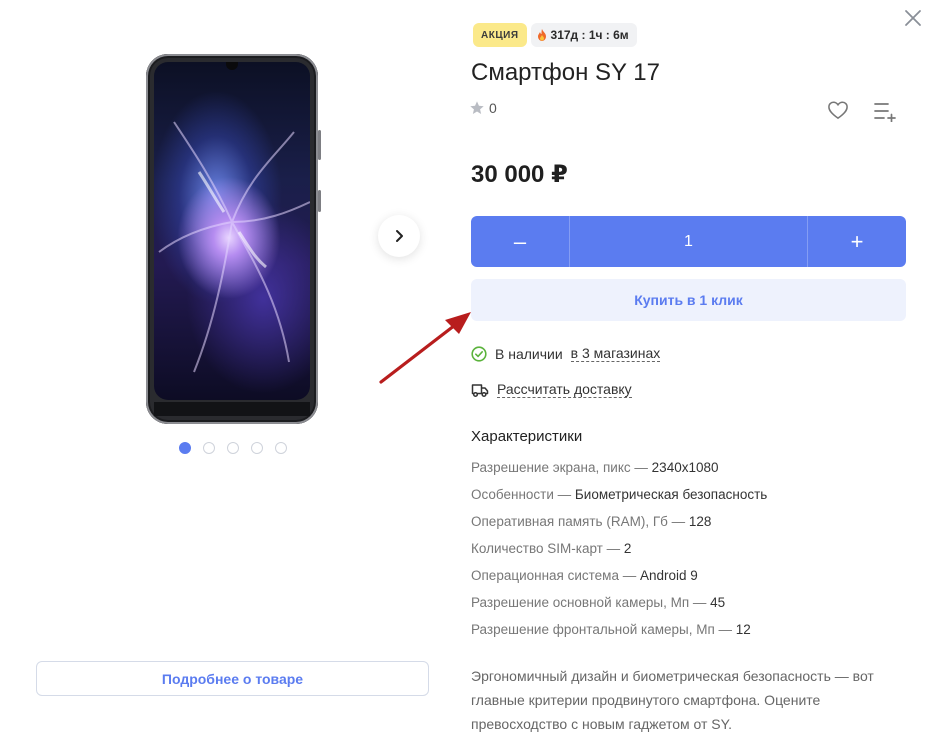 This screenshot has width=927, height=740. I want to click on fire-icon, so click(541, 35).